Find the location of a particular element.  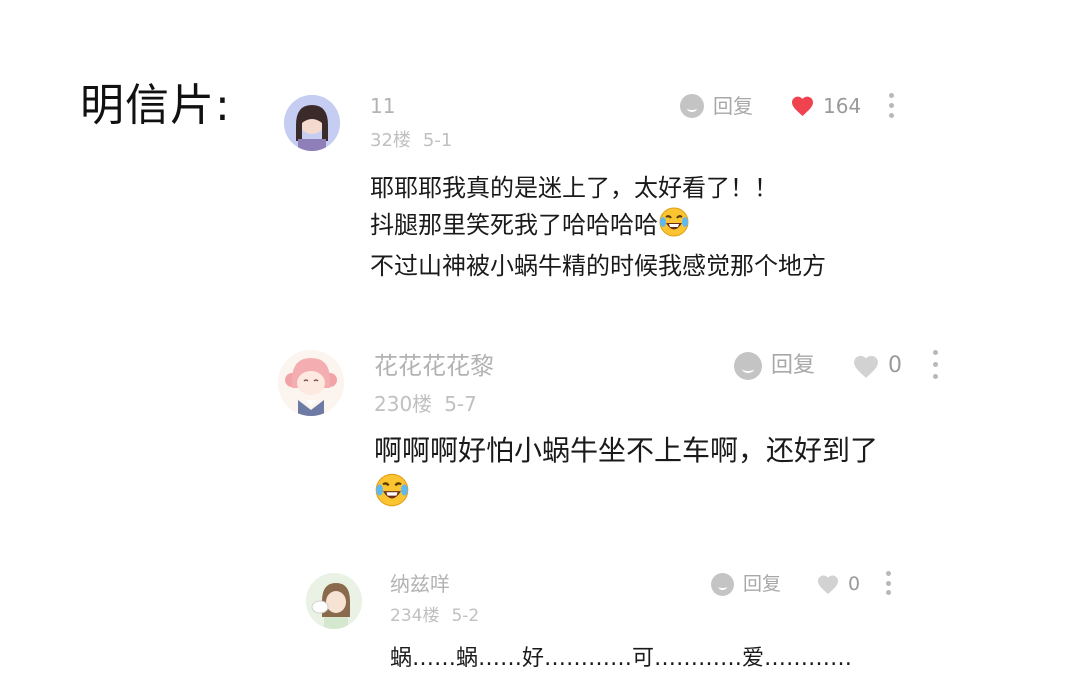

comment-line: 耶耶耶我真的是迷上了，太好看了！！ is located at coordinates (574, 188).